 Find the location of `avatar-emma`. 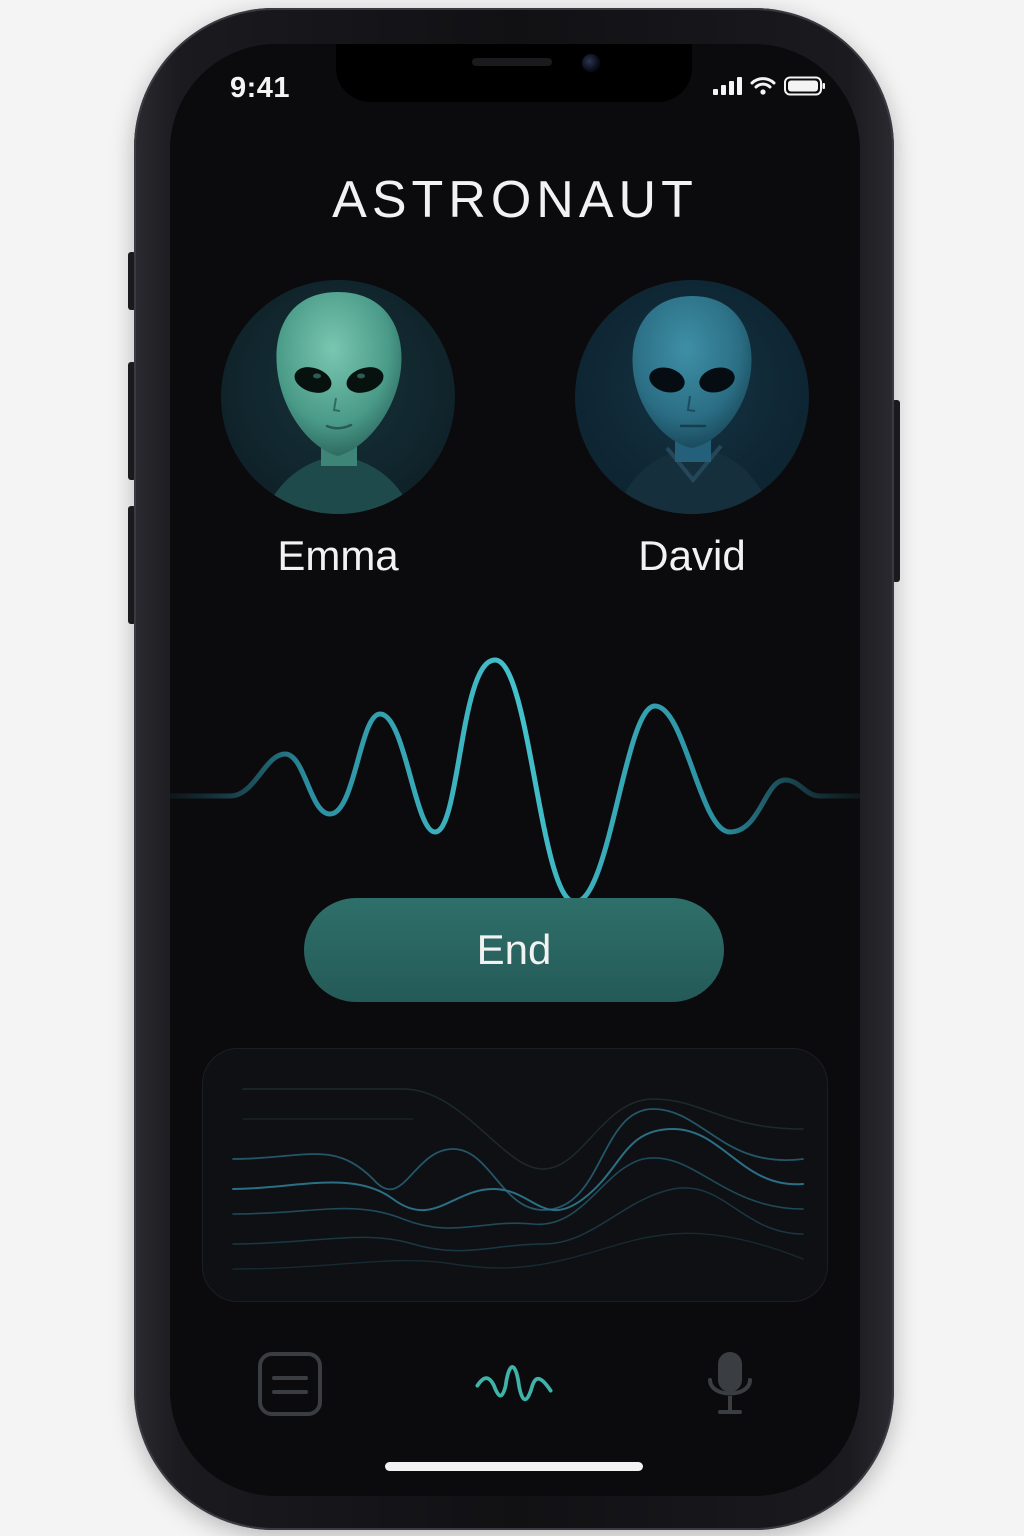

avatar-emma is located at coordinates (338, 397).